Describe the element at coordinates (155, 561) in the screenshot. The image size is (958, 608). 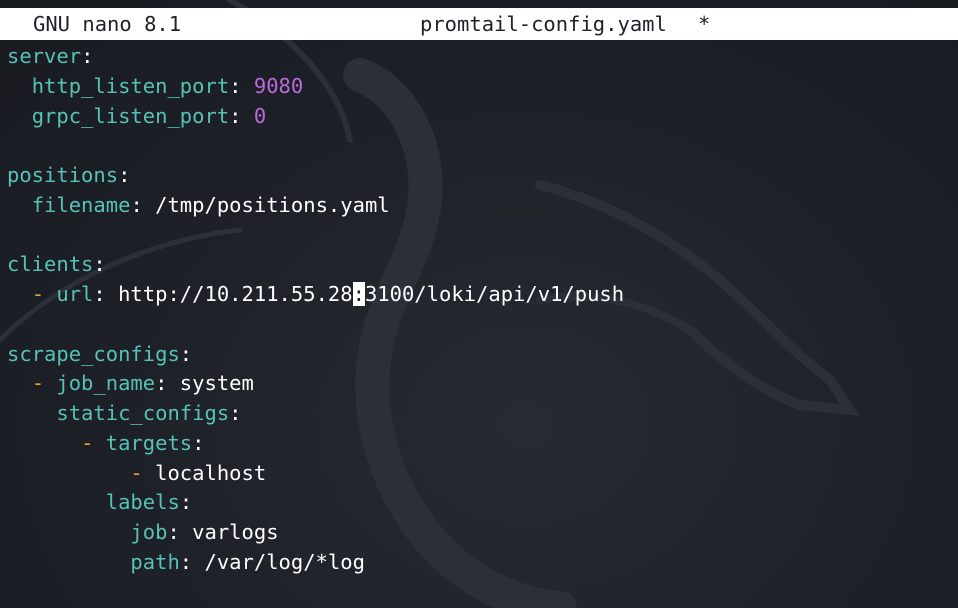
I see `yaml-key: path` at that location.